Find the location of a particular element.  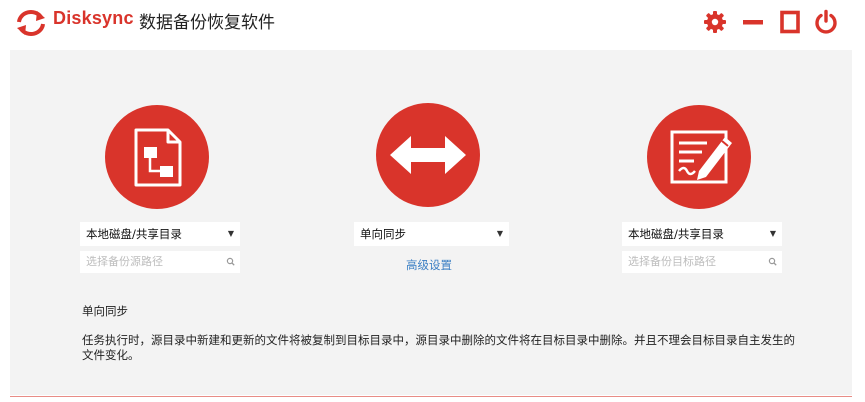

source-path-input: 选择备份源路径 is located at coordinates (160, 262).